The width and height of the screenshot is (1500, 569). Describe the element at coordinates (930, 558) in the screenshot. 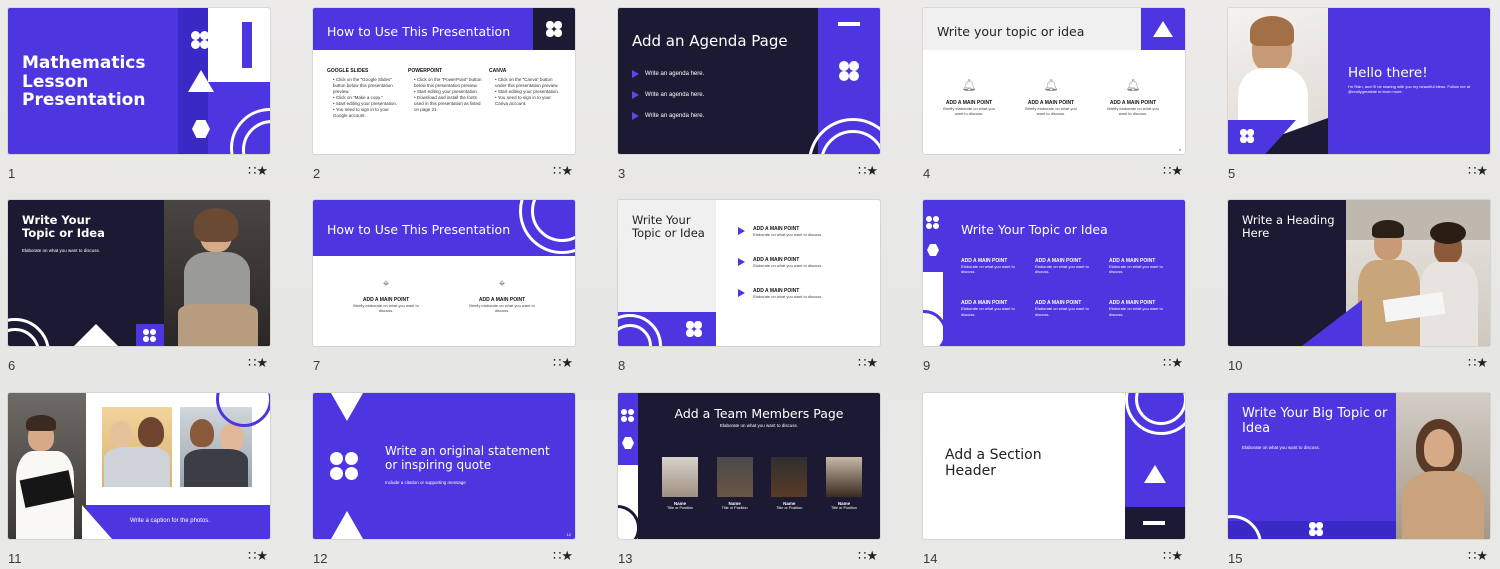

I see `slide-number: 14` at that location.